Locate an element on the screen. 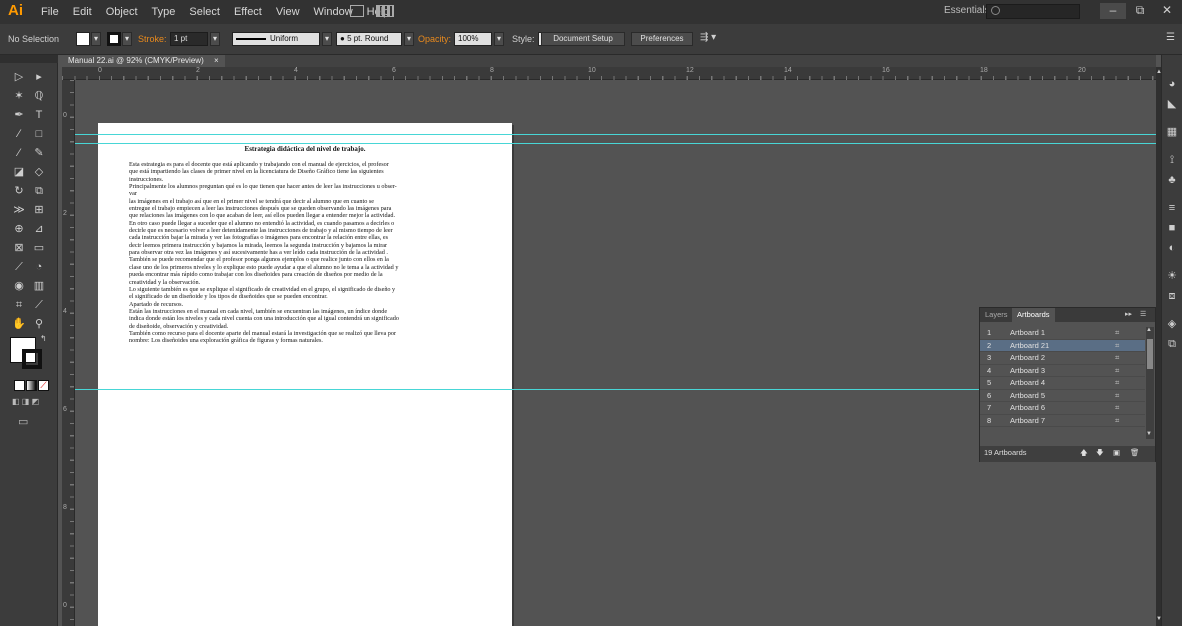  opacity-label: Opacity: is located at coordinates (434, 39).